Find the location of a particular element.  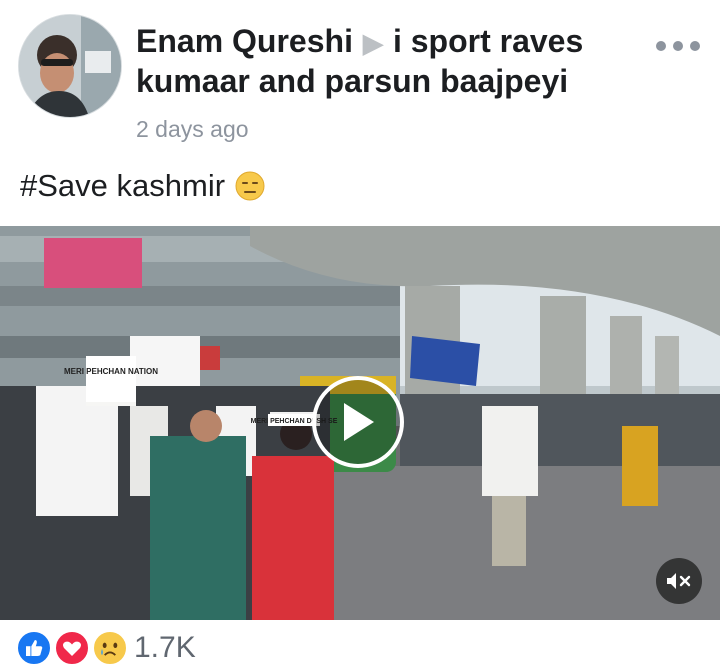

love-icon is located at coordinates (72, 648).